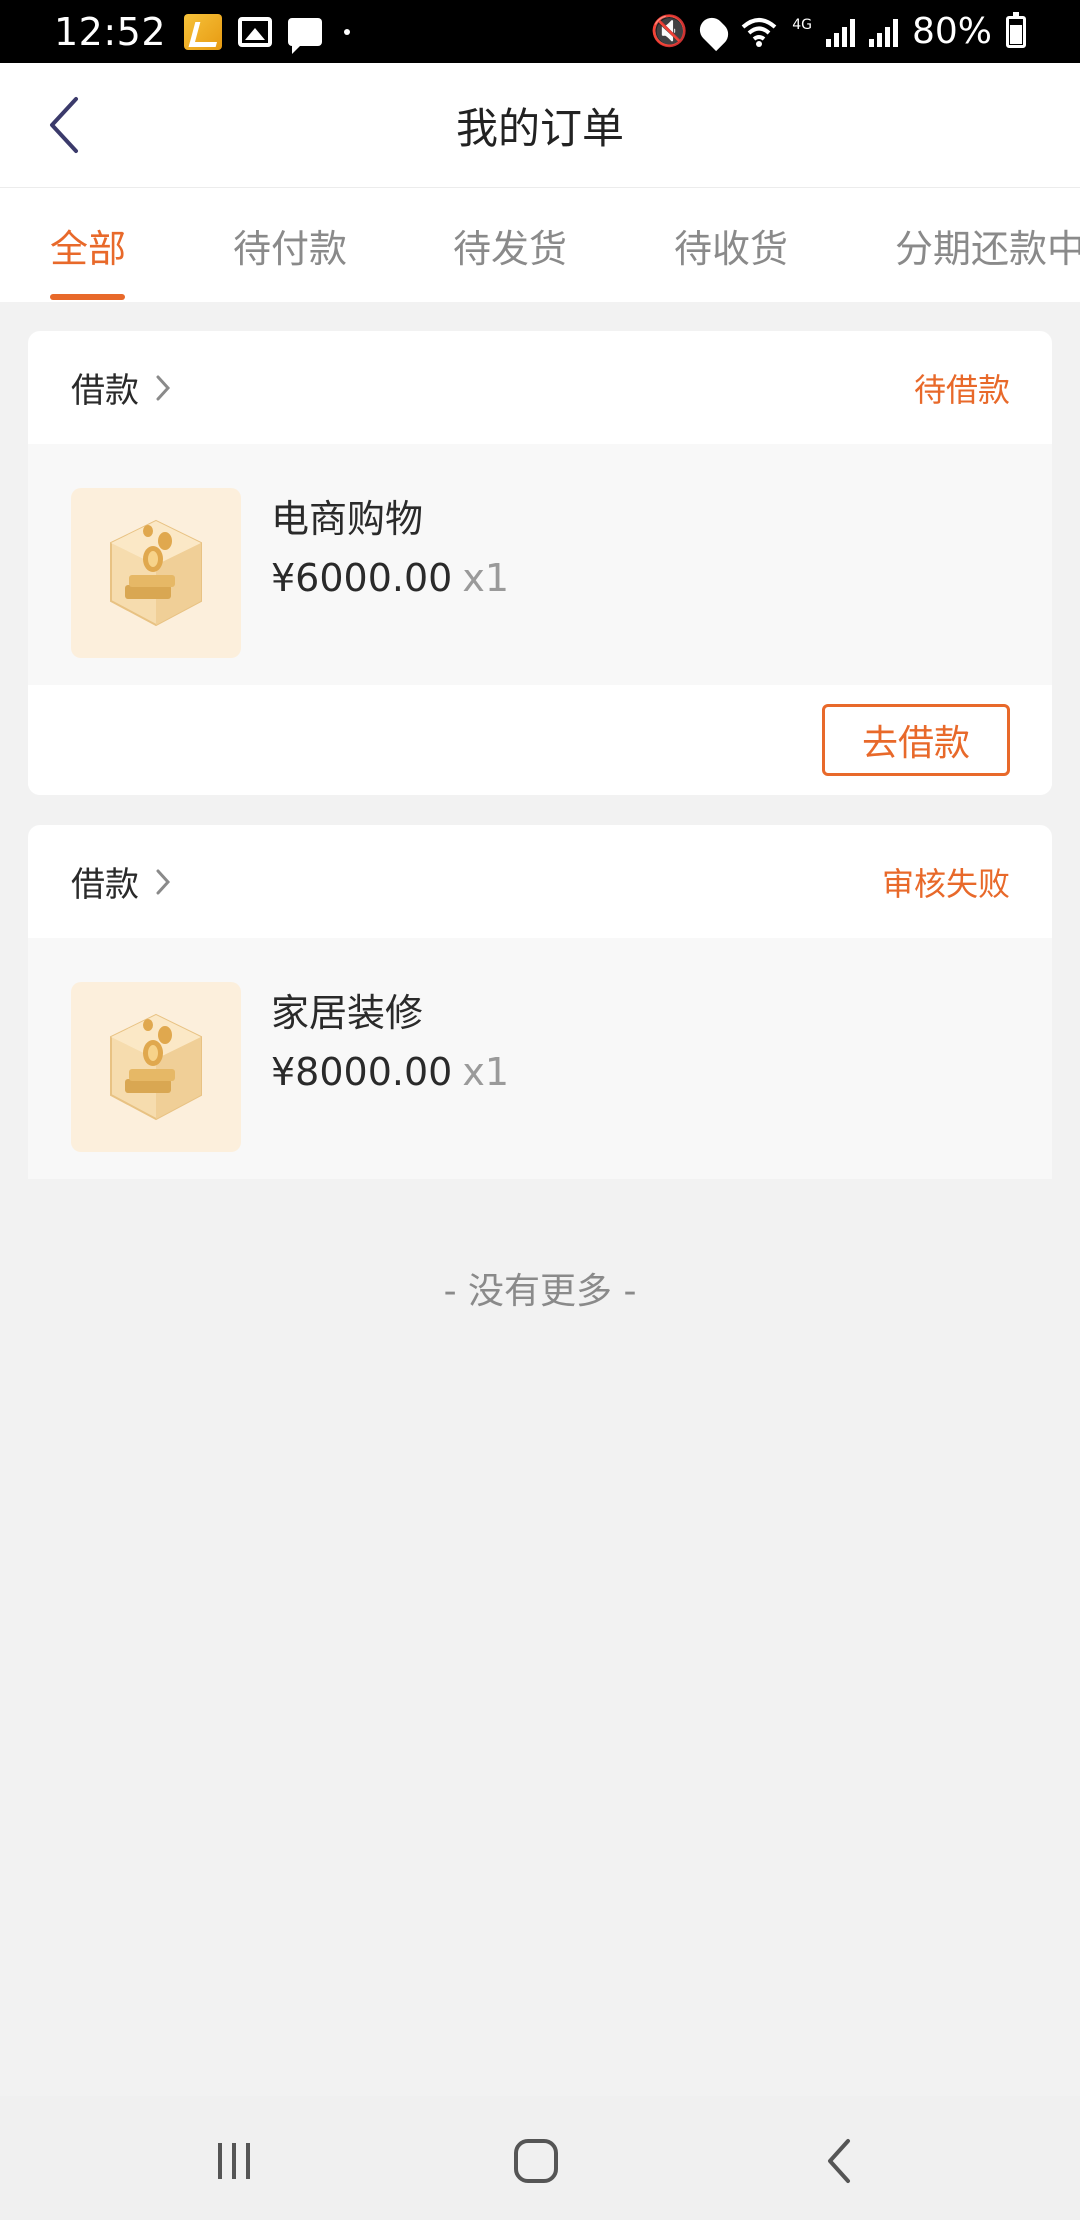 This screenshot has width=1080, height=2220. Describe the element at coordinates (87, 297) in the screenshot. I see `active-tab-indicator` at that location.